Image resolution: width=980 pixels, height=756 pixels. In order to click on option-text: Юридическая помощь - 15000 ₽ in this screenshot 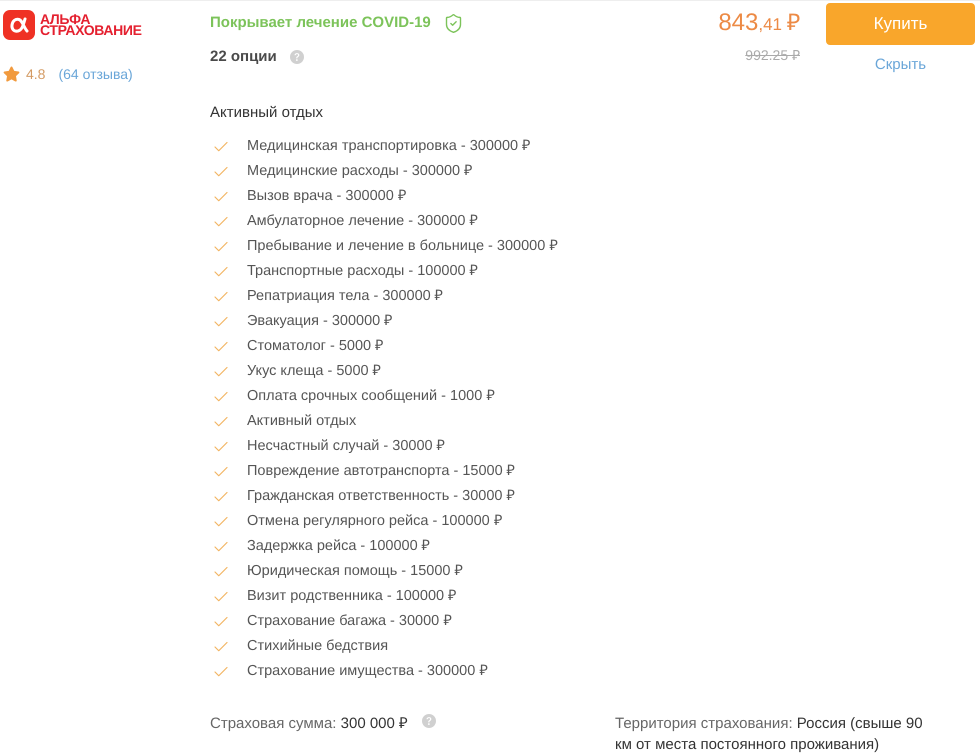, I will do `click(355, 571)`.